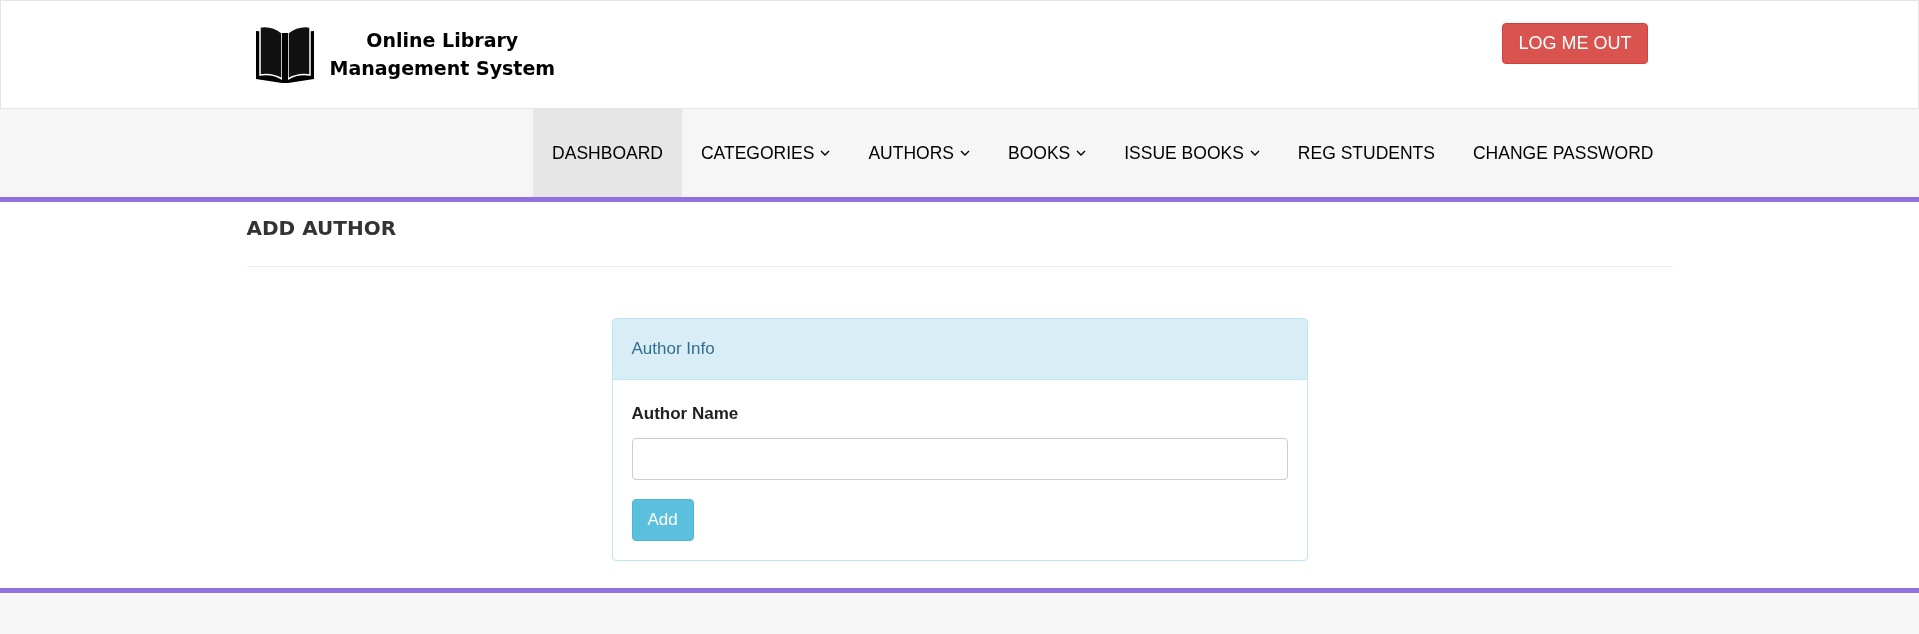  What do you see at coordinates (959, 459) in the screenshot?
I see `author-name-input` at bounding box center [959, 459].